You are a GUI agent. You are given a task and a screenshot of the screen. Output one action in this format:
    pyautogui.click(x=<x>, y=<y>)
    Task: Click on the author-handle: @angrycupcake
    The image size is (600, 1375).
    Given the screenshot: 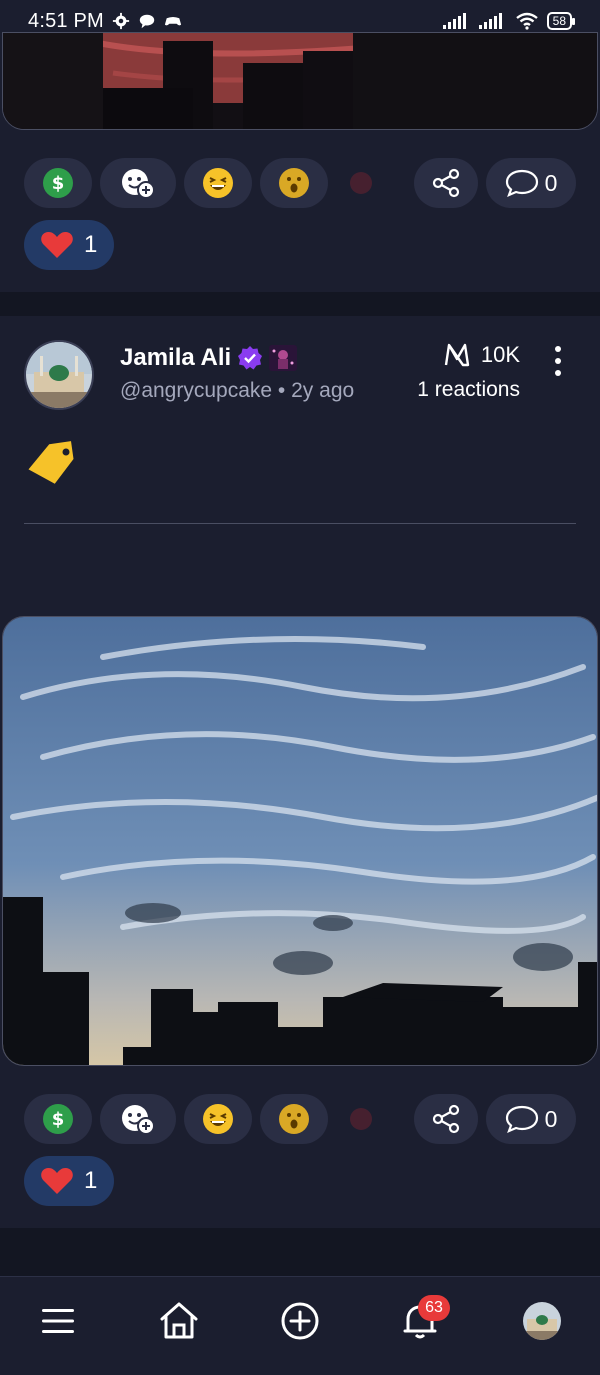 What is the action you would take?
    pyautogui.click(x=196, y=390)
    